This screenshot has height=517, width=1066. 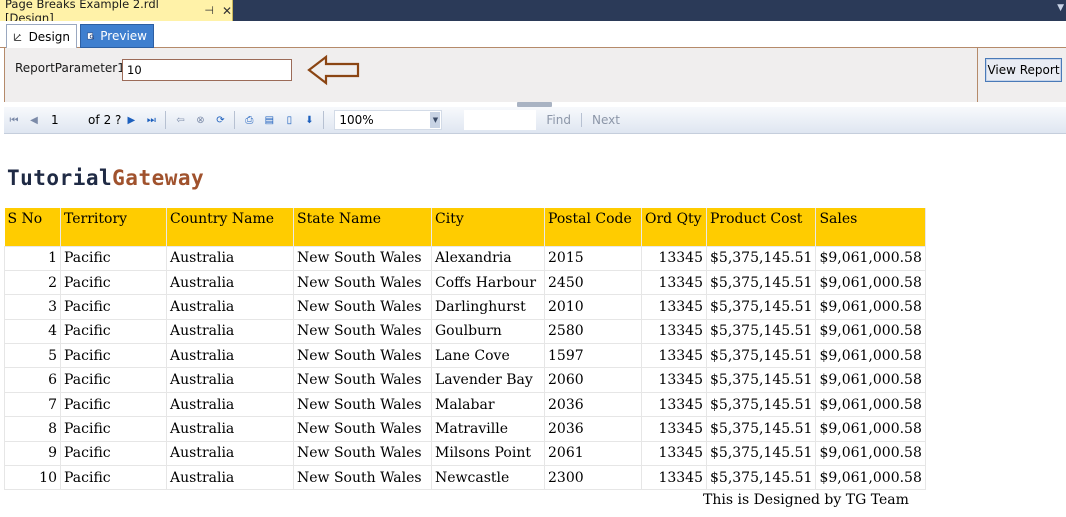 I want to click on of-label: of, so click(x=94, y=120).